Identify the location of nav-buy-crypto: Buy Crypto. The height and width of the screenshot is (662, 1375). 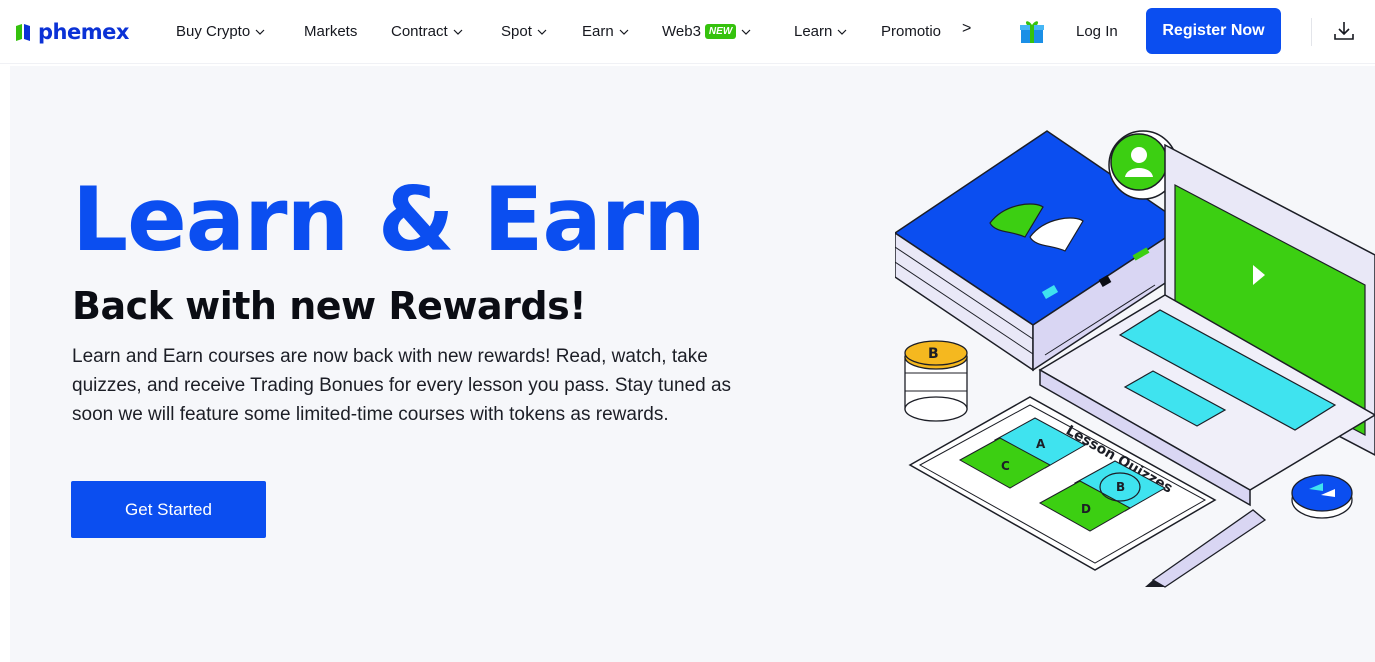
(220, 31).